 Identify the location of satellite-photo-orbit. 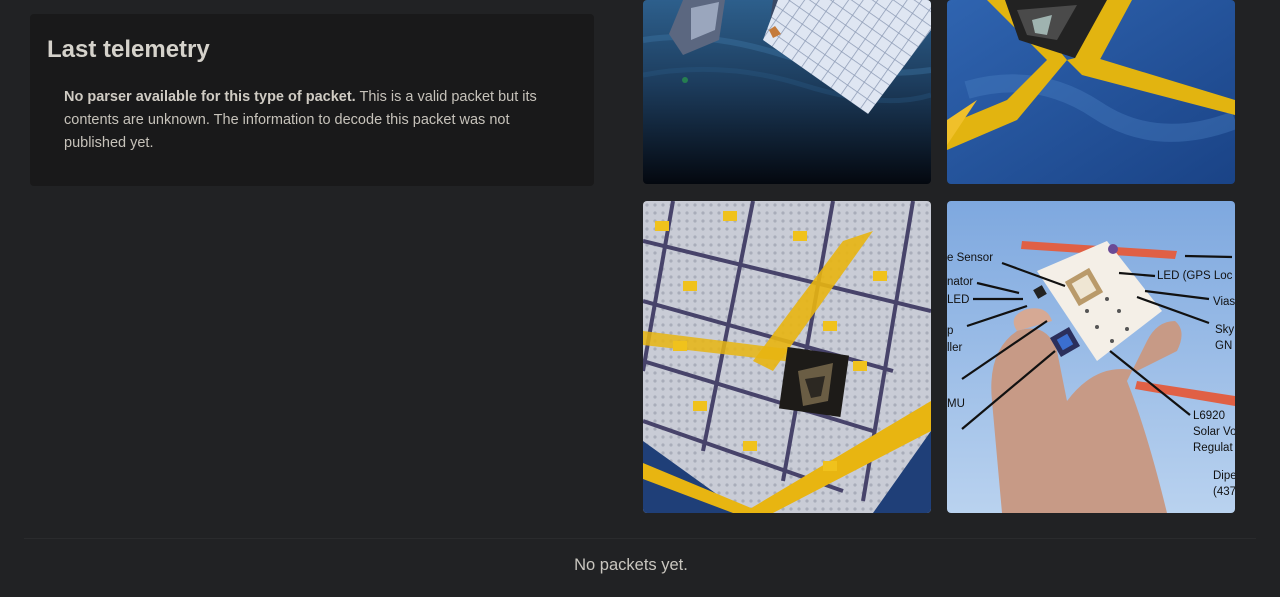
(787, 92).